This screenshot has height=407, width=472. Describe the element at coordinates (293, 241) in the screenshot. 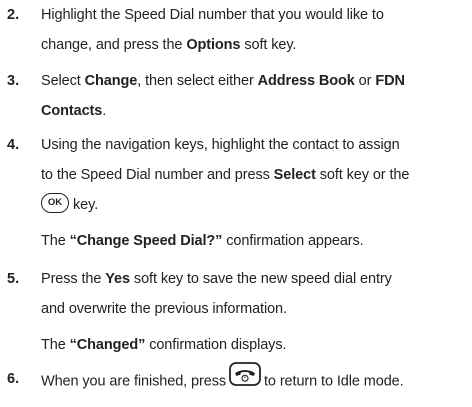

I see `confirmation-note: confirmation appears.` at that location.